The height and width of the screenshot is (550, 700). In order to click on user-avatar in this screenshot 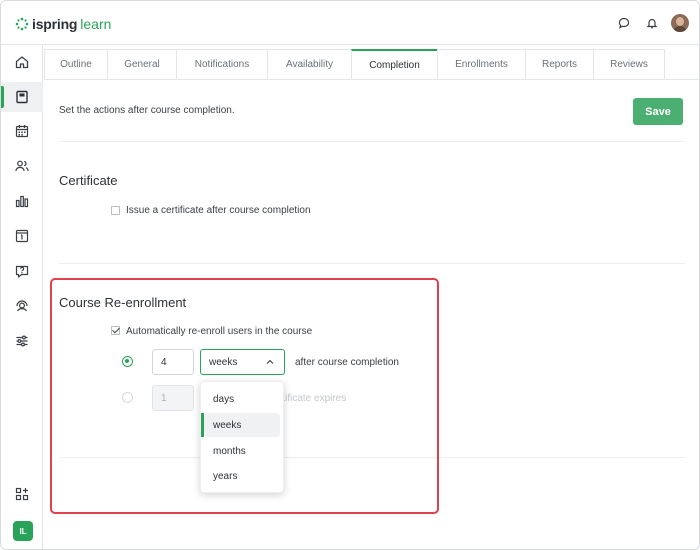, I will do `click(680, 23)`.